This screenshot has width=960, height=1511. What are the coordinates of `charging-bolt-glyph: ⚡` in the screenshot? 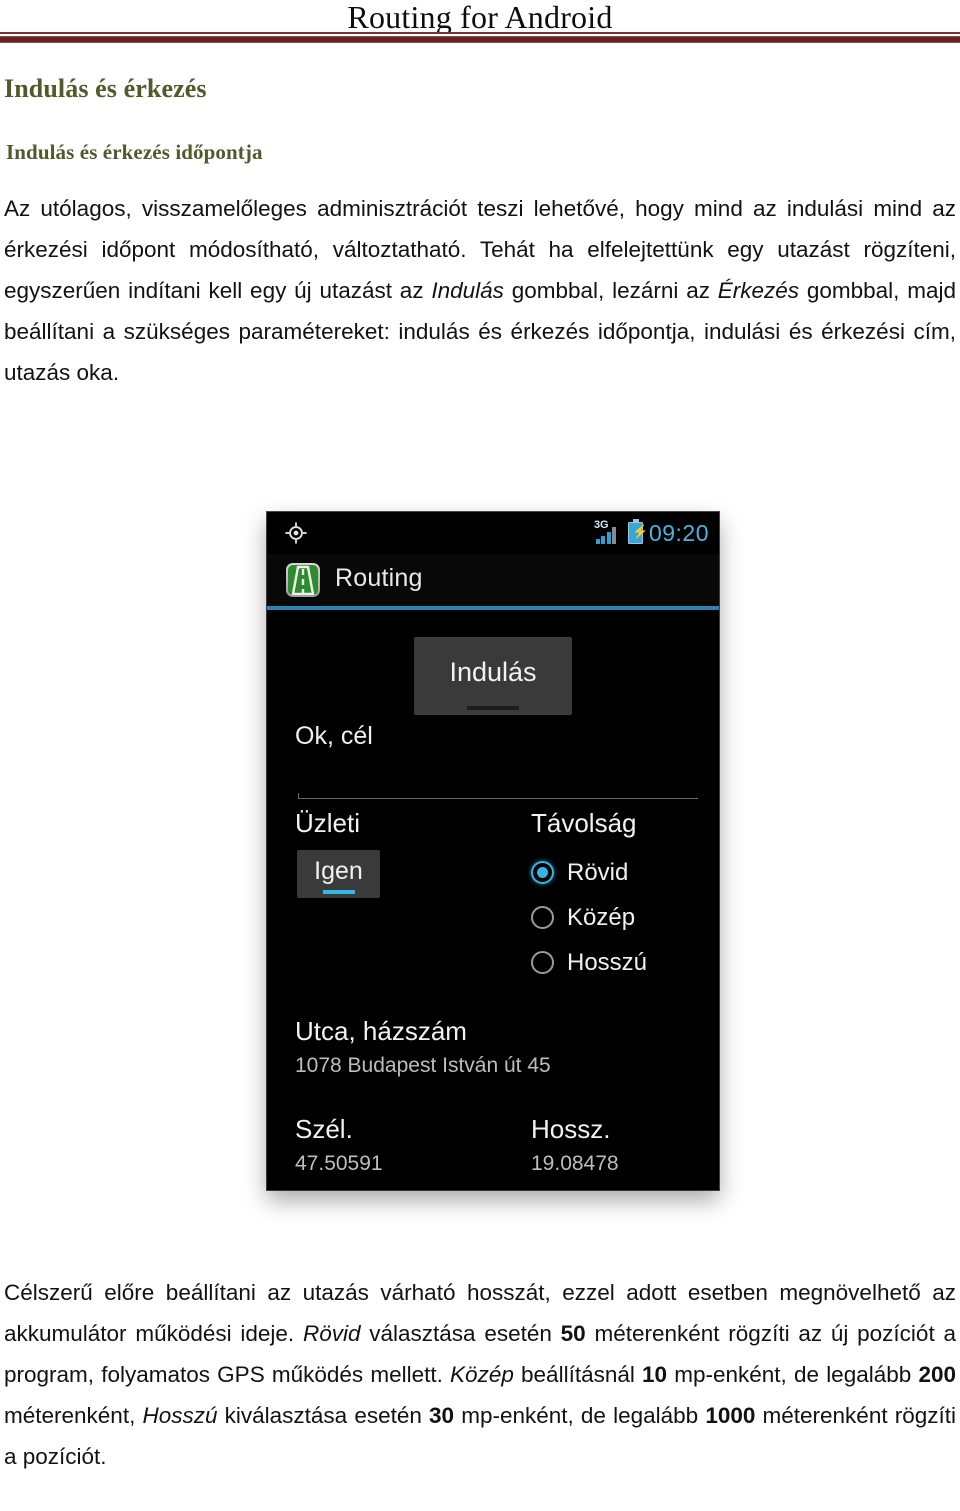 It's located at (640, 531).